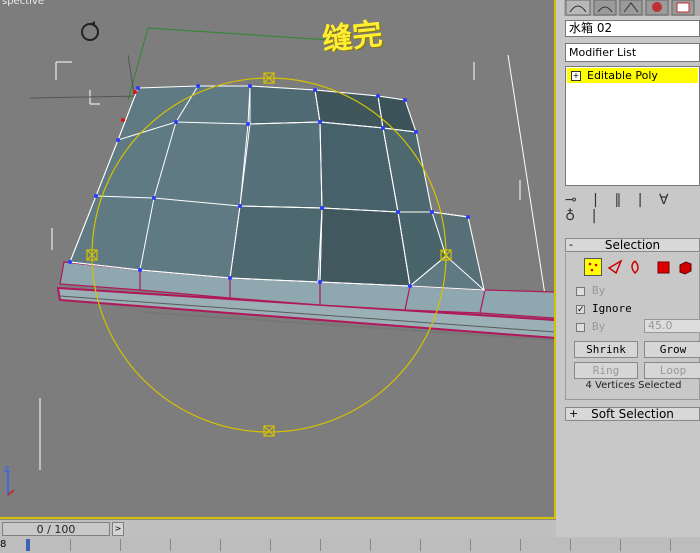  I want to click on by-vertex-checkbox, so click(580, 291).